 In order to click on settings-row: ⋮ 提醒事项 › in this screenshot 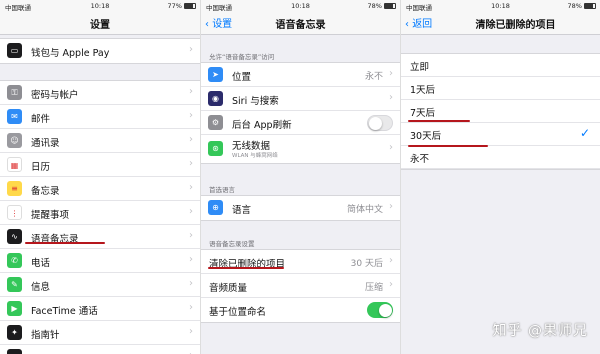, I will do `click(100, 213)`.